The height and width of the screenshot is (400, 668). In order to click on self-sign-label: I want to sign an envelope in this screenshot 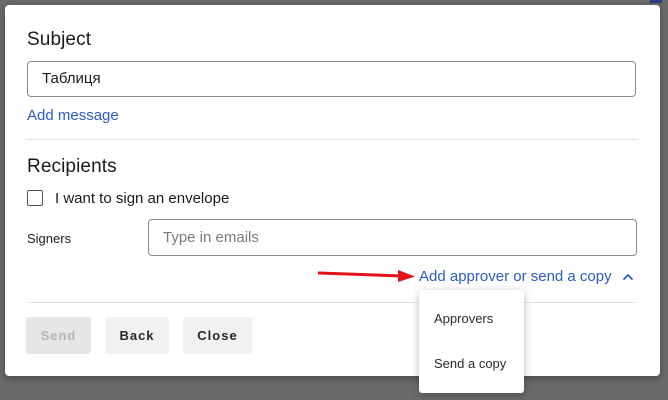, I will do `click(142, 198)`.